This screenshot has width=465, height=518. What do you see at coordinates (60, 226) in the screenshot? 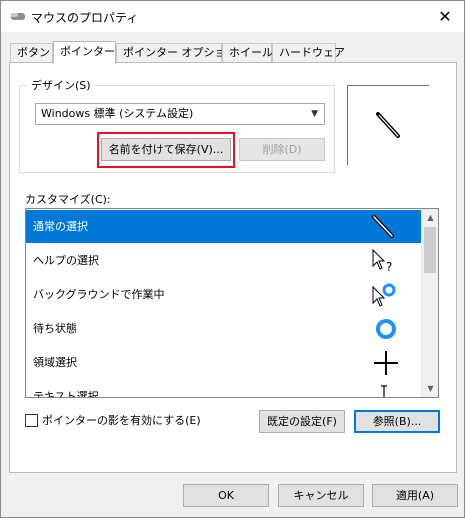
I see `list-item-label: 通常の選択` at bounding box center [60, 226].